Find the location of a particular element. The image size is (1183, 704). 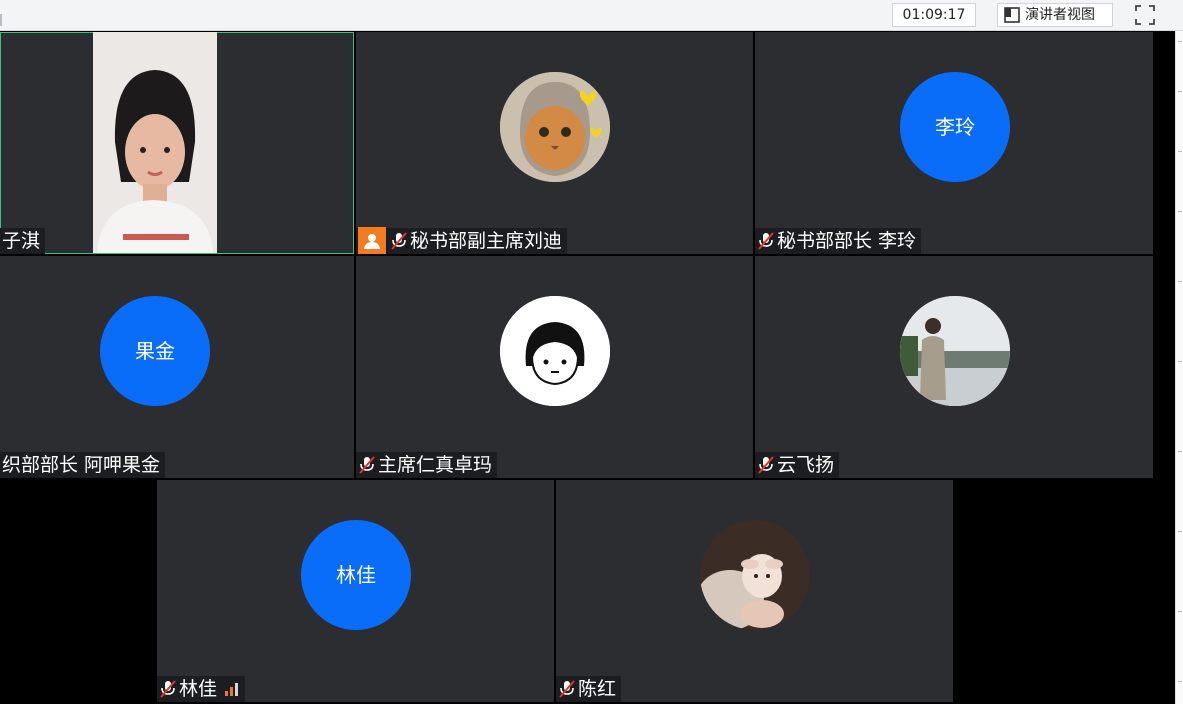

participant-nameplate: 云飞扬 is located at coordinates (797, 465).